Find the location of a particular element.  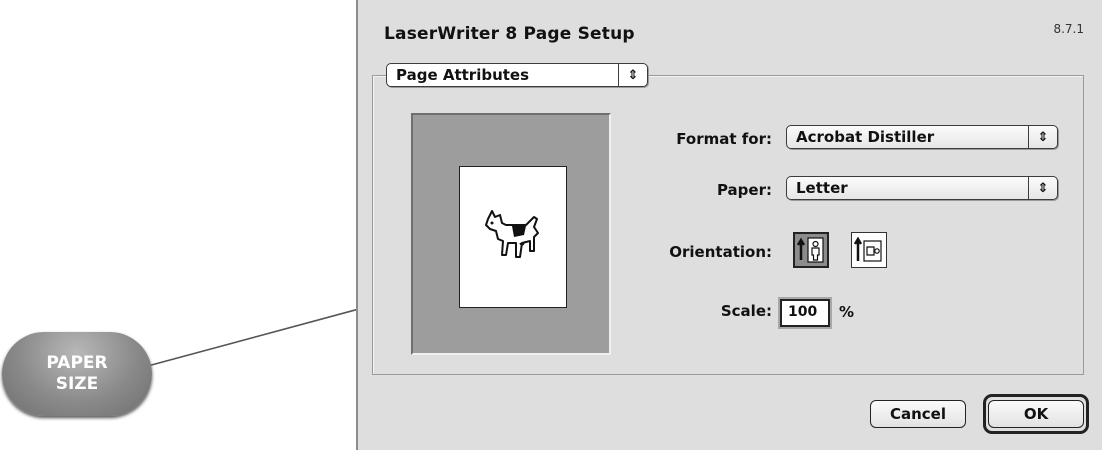

scale-input: 100 is located at coordinates (805, 313).